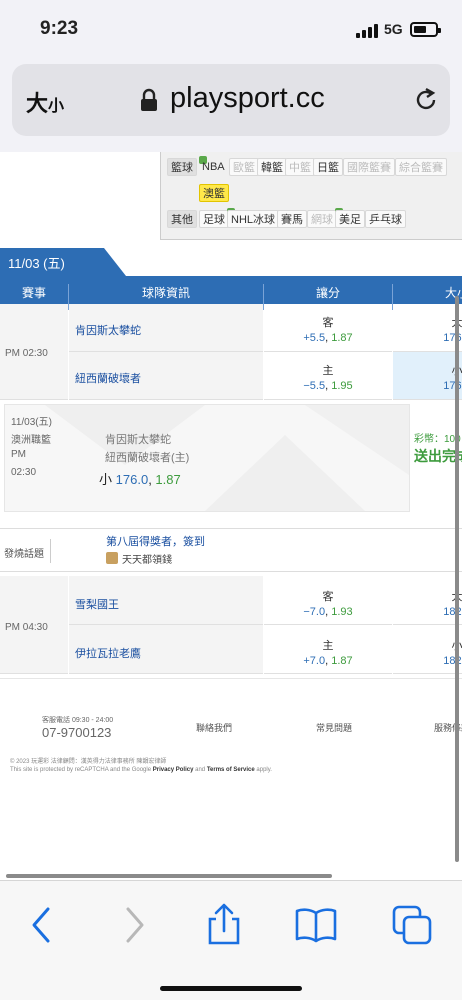 This screenshot has height=1000, width=462. I want to click on privacy-policy-link: Privacy Policy, so click(173, 770).